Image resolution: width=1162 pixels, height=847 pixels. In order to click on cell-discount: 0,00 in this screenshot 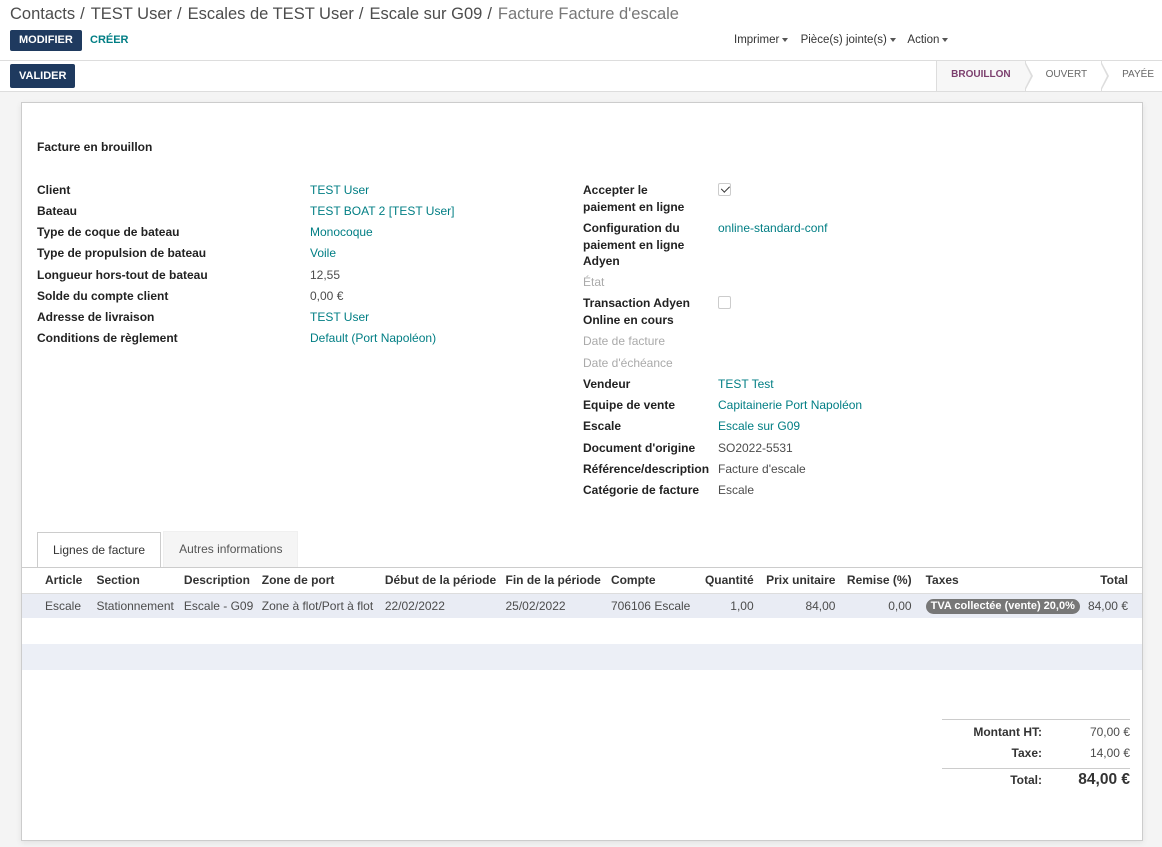, I will do `click(900, 605)`.